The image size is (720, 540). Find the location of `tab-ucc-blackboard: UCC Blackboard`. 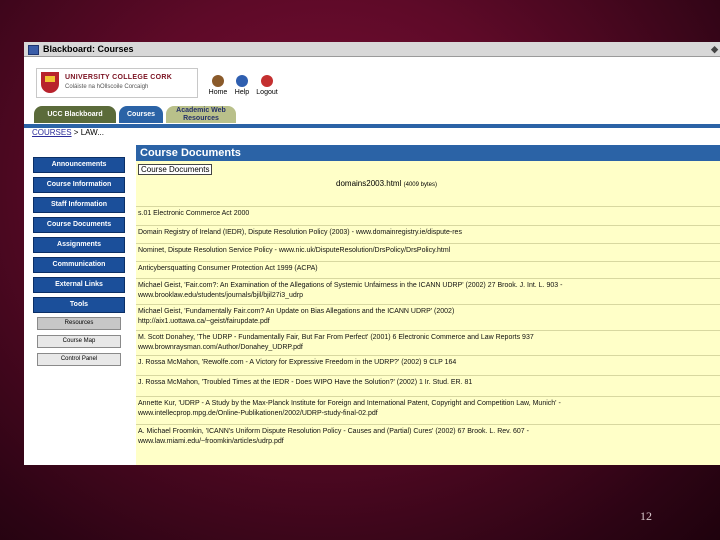

tab-ucc-blackboard: UCC Blackboard is located at coordinates (75, 114).